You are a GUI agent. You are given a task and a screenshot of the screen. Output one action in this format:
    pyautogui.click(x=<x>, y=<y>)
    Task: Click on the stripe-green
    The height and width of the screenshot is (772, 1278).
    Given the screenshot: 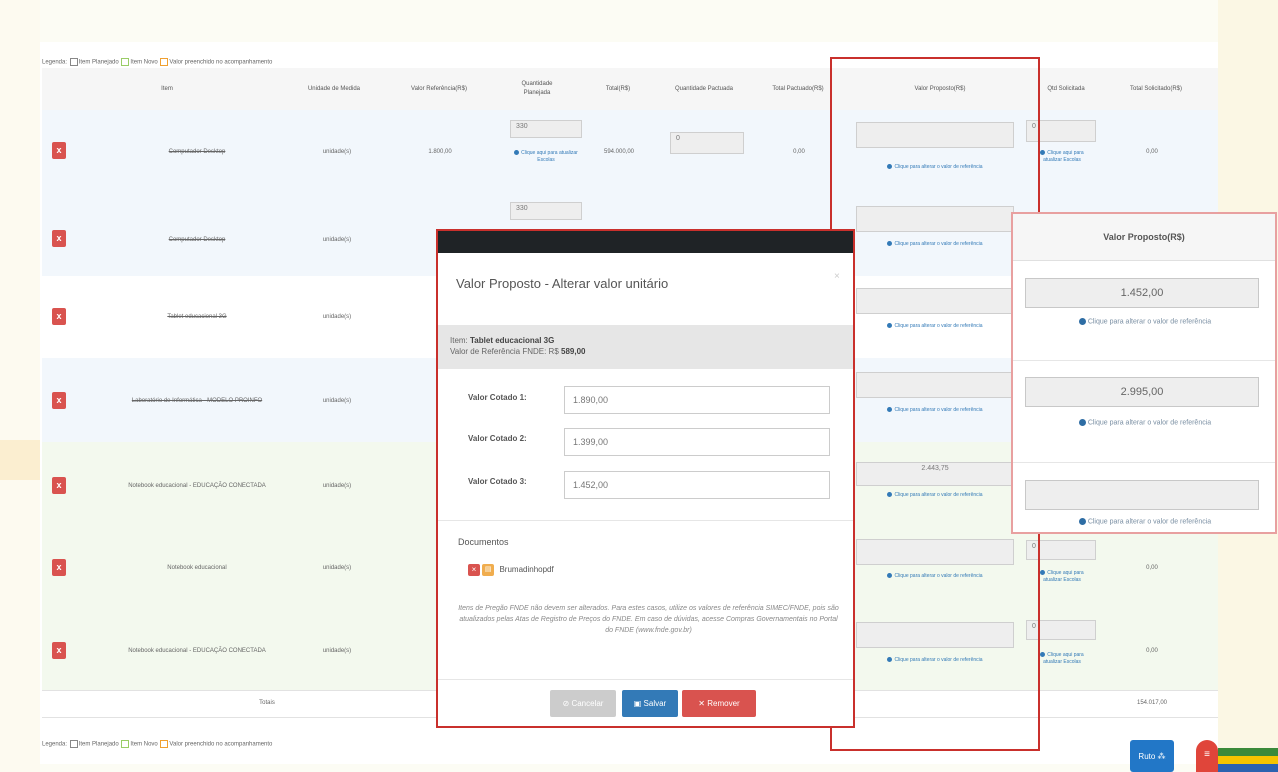 What is the action you would take?
    pyautogui.click(x=1248, y=752)
    